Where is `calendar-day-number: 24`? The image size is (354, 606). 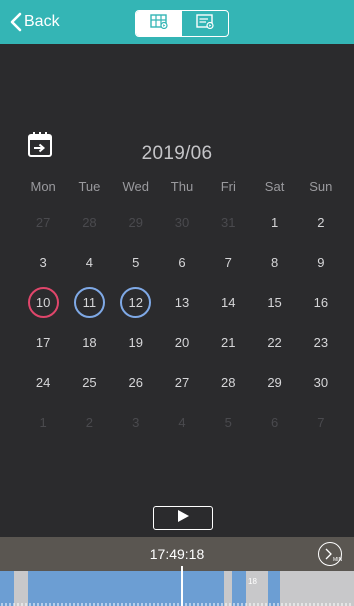 calendar-day-number: 24 is located at coordinates (43, 382).